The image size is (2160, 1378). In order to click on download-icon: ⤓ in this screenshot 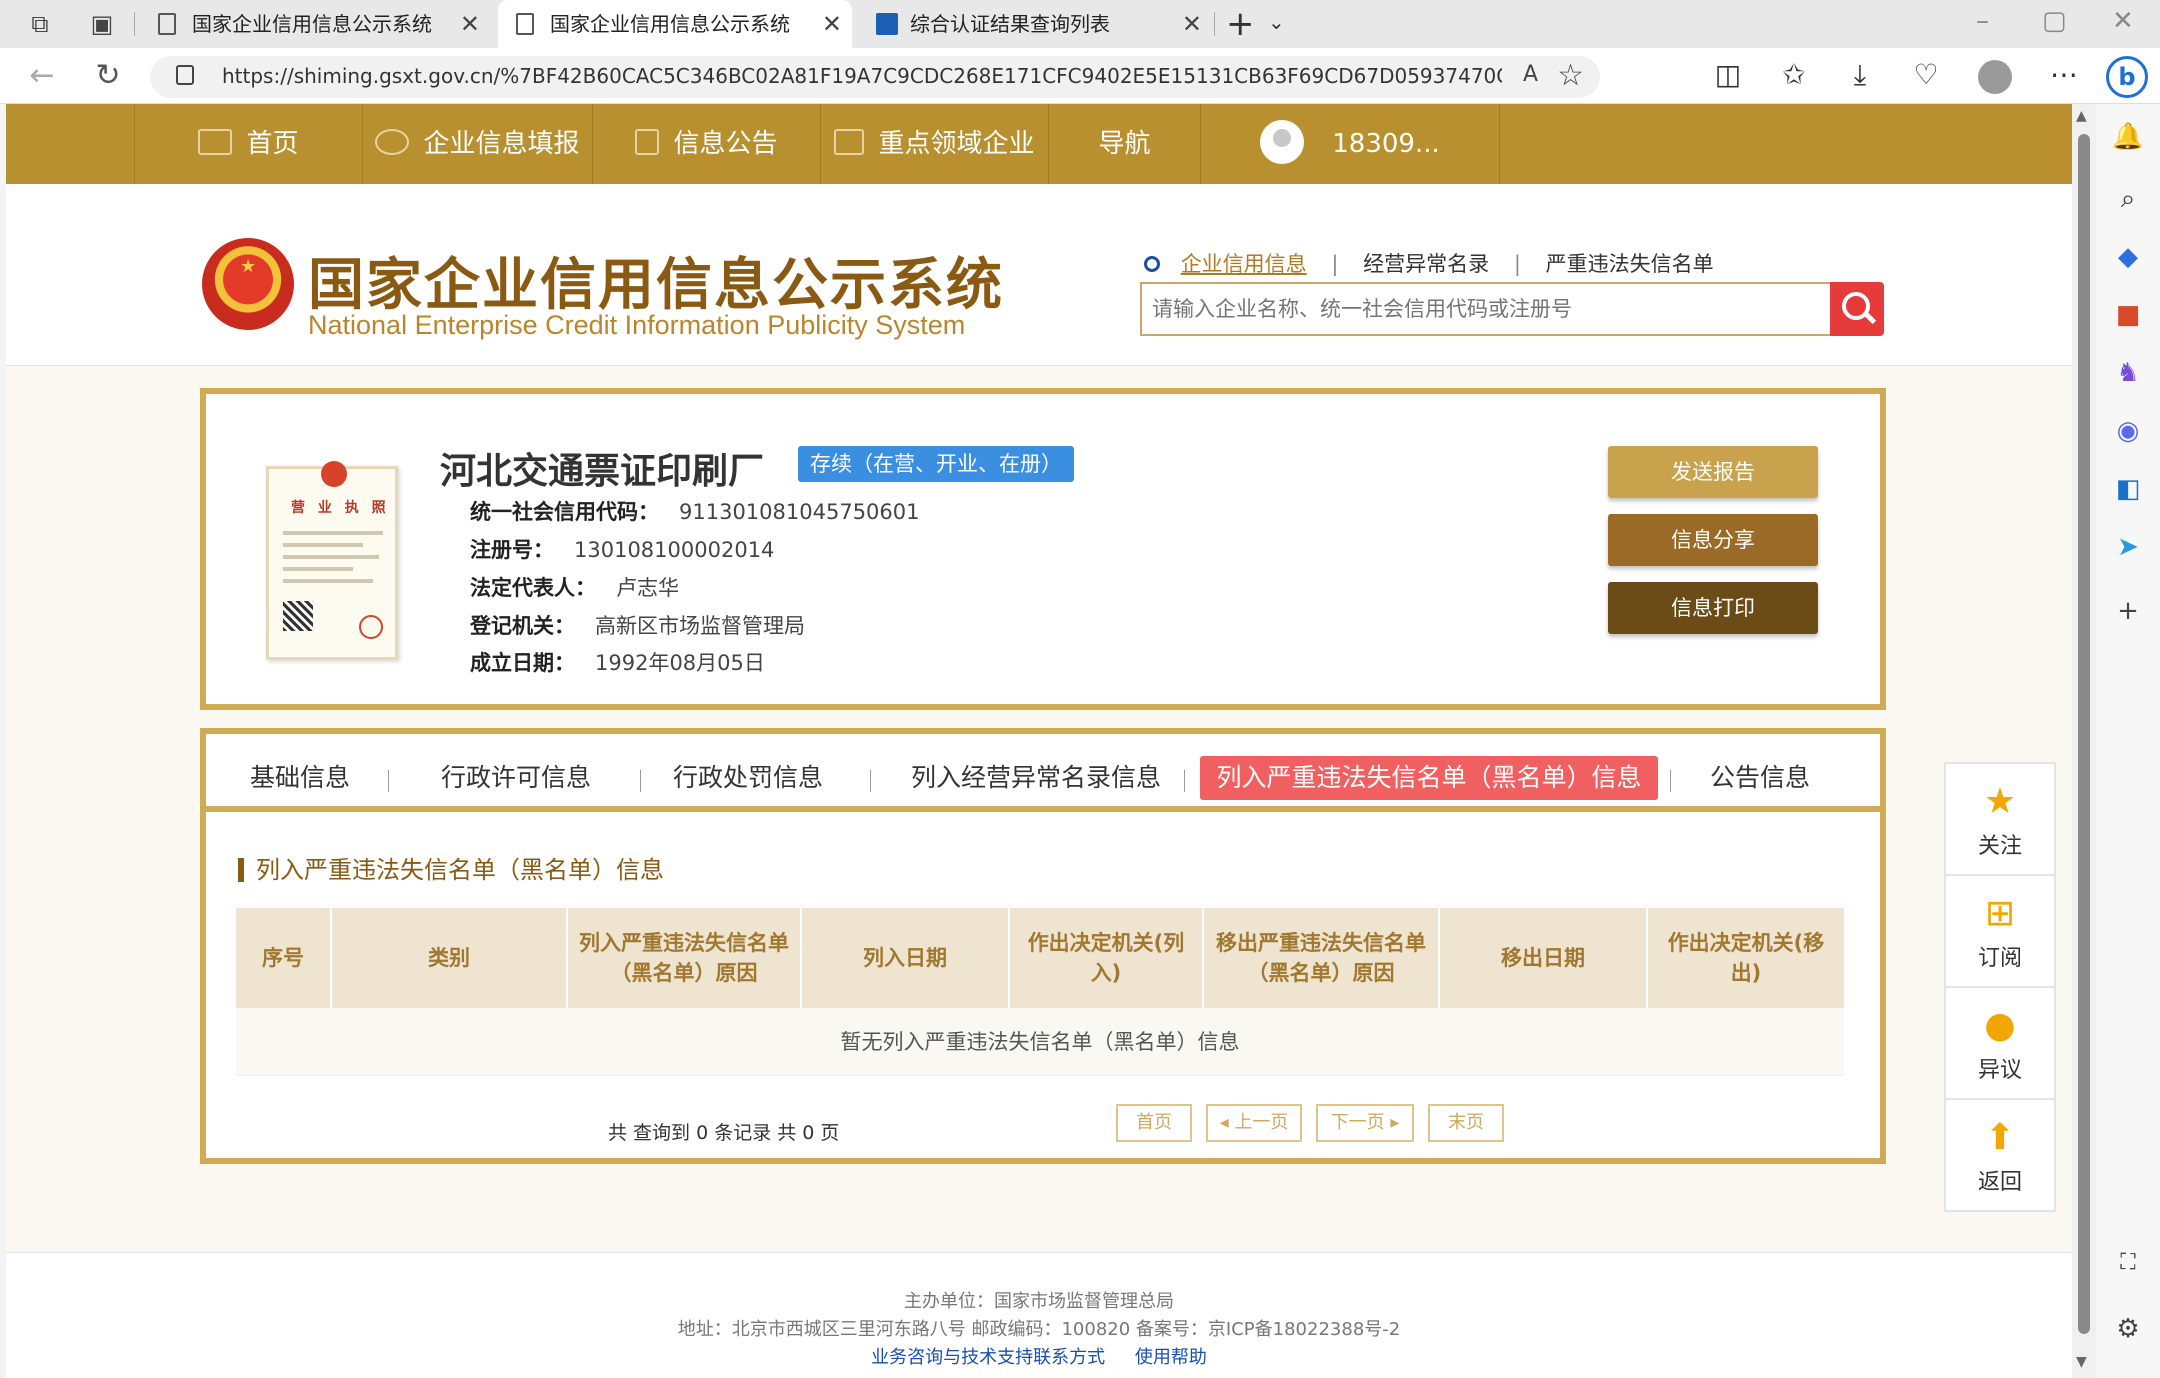, I will do `click(1860, 75)`.